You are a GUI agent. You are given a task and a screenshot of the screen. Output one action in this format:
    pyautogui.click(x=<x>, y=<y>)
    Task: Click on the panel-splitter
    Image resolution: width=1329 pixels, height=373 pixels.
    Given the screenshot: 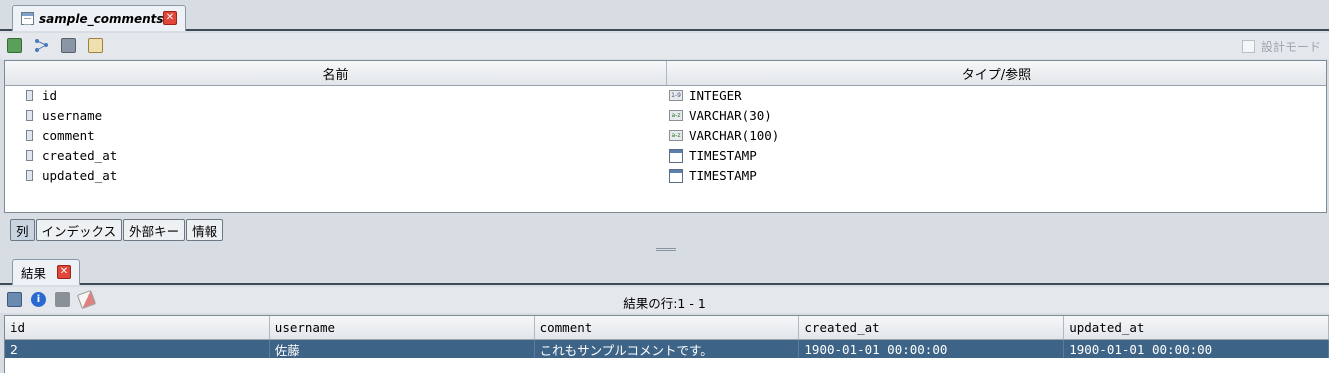 What is the action you would take?
    pyautogui.click(x=664, y=249)
    